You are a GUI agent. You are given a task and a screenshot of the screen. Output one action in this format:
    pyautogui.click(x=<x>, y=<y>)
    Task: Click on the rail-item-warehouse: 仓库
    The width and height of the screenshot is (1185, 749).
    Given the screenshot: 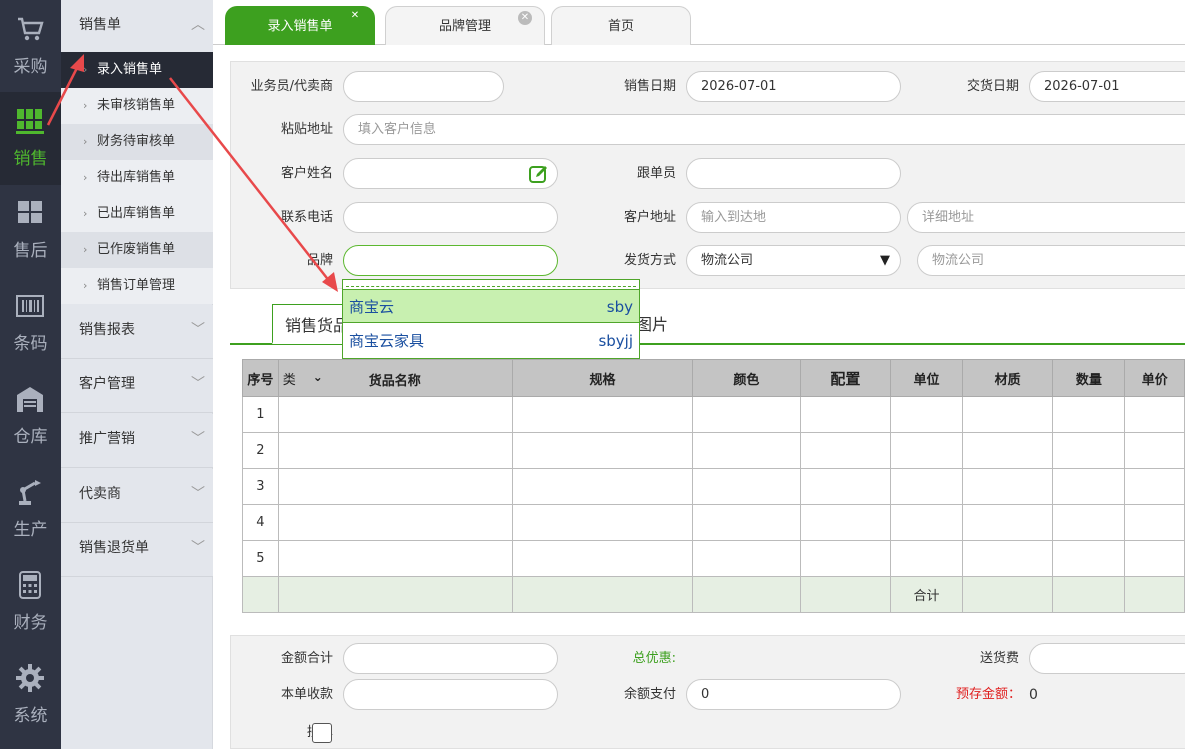 What is the action you would take?
    pyautogui.click(x=30, y=416)
    